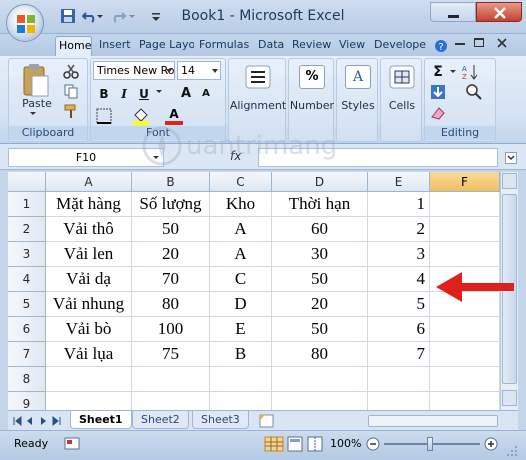 The height and width of the screenshot is (460, 526). I want to click on table-cell: 30, so click(320, 254).